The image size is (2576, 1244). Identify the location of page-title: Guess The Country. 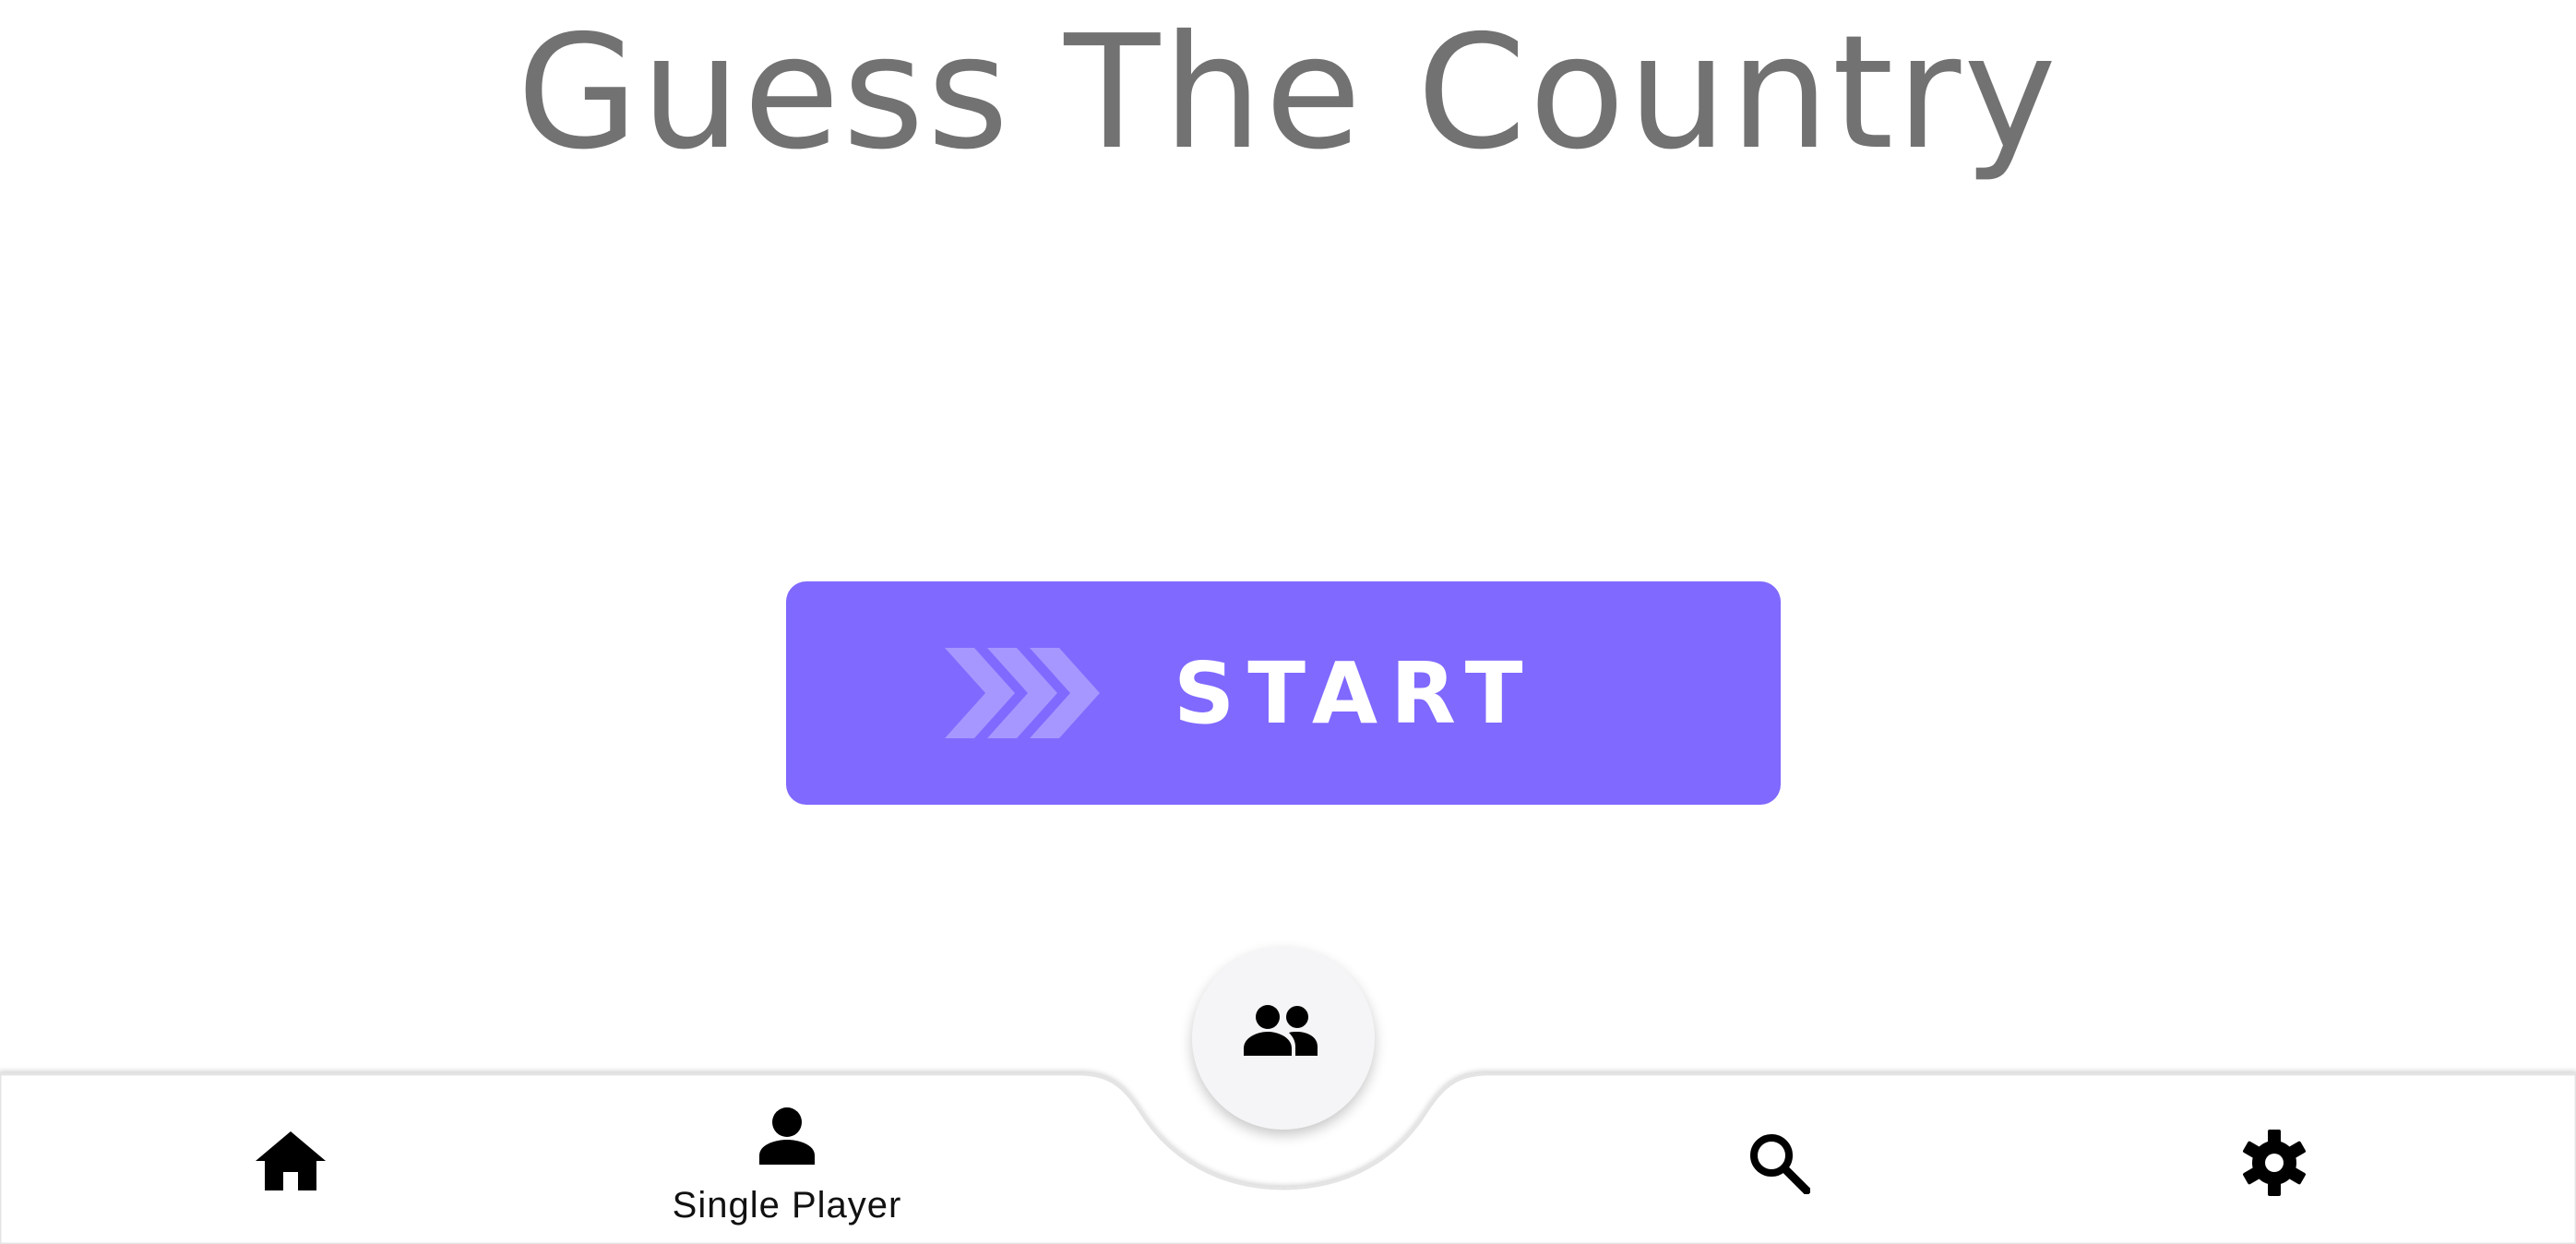
(1288, 94).